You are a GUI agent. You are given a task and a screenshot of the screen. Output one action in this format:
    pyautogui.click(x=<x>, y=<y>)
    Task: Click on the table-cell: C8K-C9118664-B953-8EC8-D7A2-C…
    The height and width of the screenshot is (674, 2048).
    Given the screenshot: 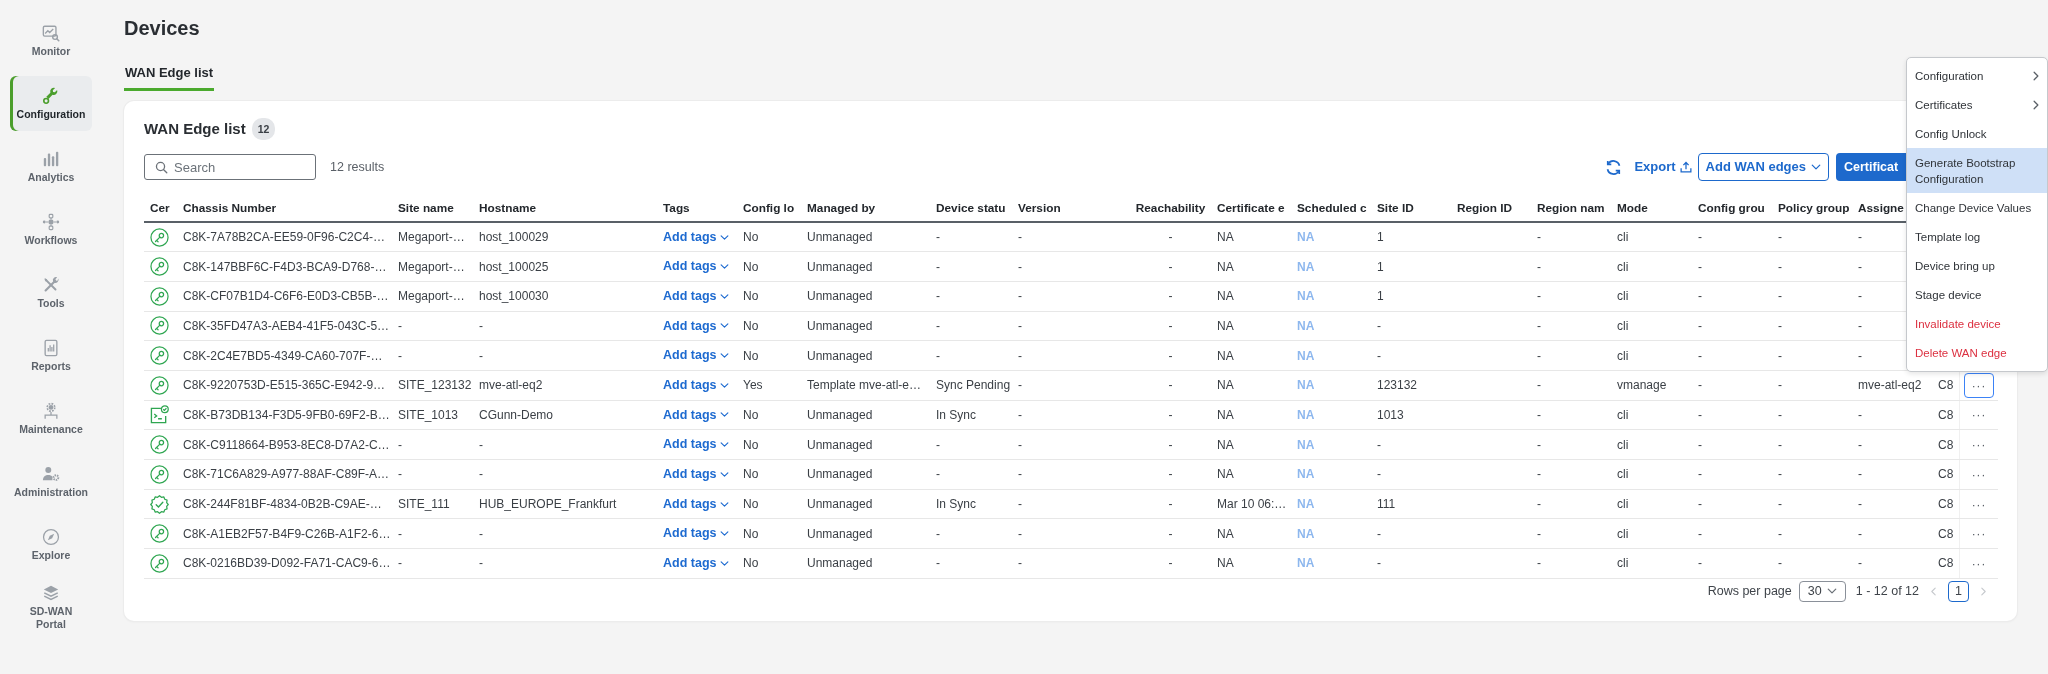 What is the action you would take?
    pyautogui.click(x=284, y=444)
    